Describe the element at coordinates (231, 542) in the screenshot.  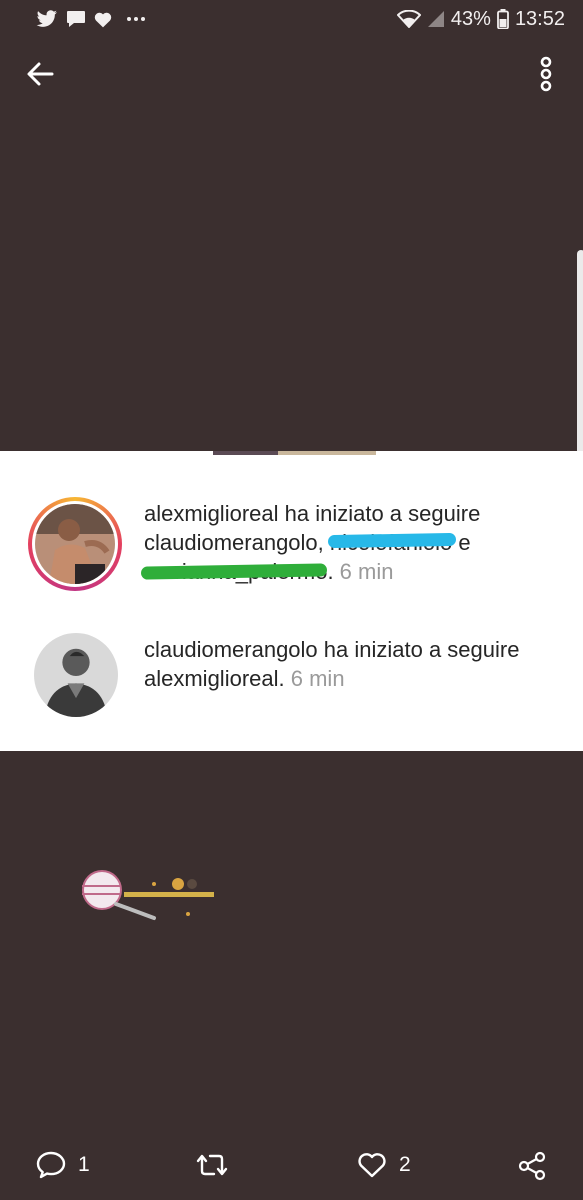
I see `target-username: claudiomerangolo` at that location.